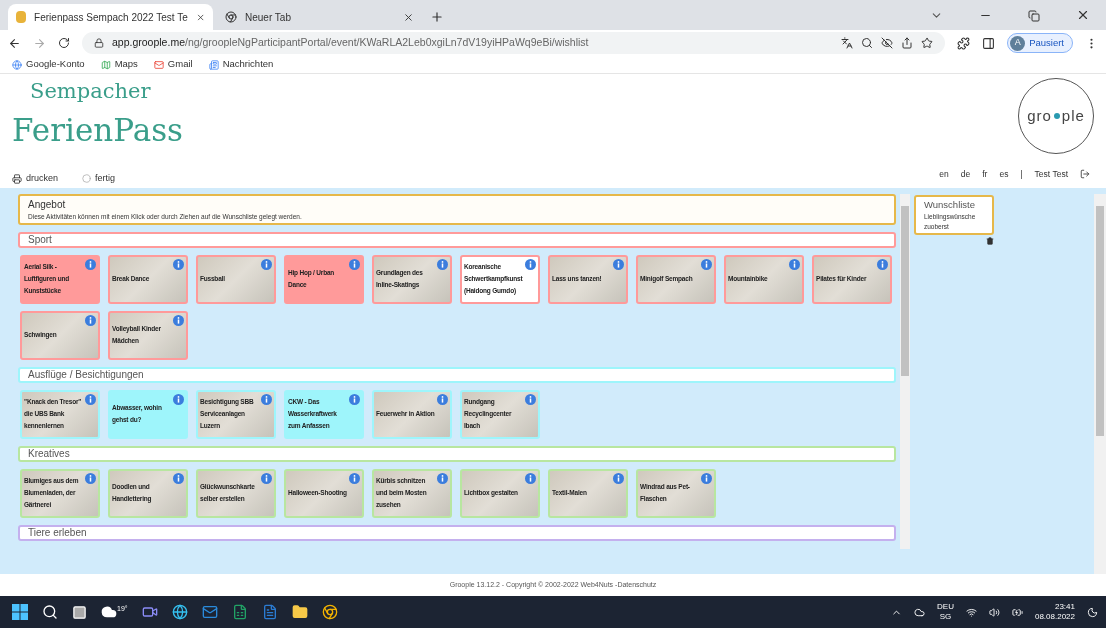  What do you see at coordinates (17, 178) in the screenshot?
I see `printer-icon` at bounding box center [17, 178].